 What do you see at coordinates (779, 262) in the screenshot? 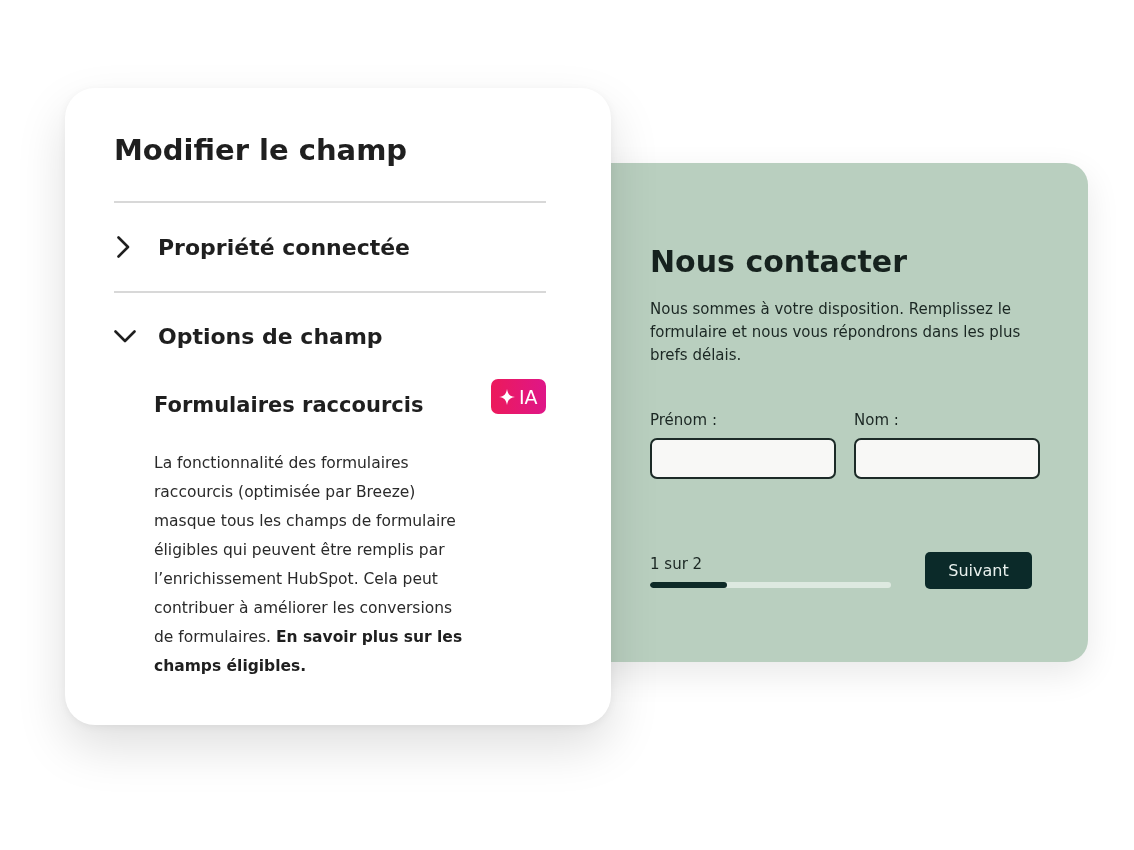
I see `form-title: Nous contacter` at bounding box center [779, 262].